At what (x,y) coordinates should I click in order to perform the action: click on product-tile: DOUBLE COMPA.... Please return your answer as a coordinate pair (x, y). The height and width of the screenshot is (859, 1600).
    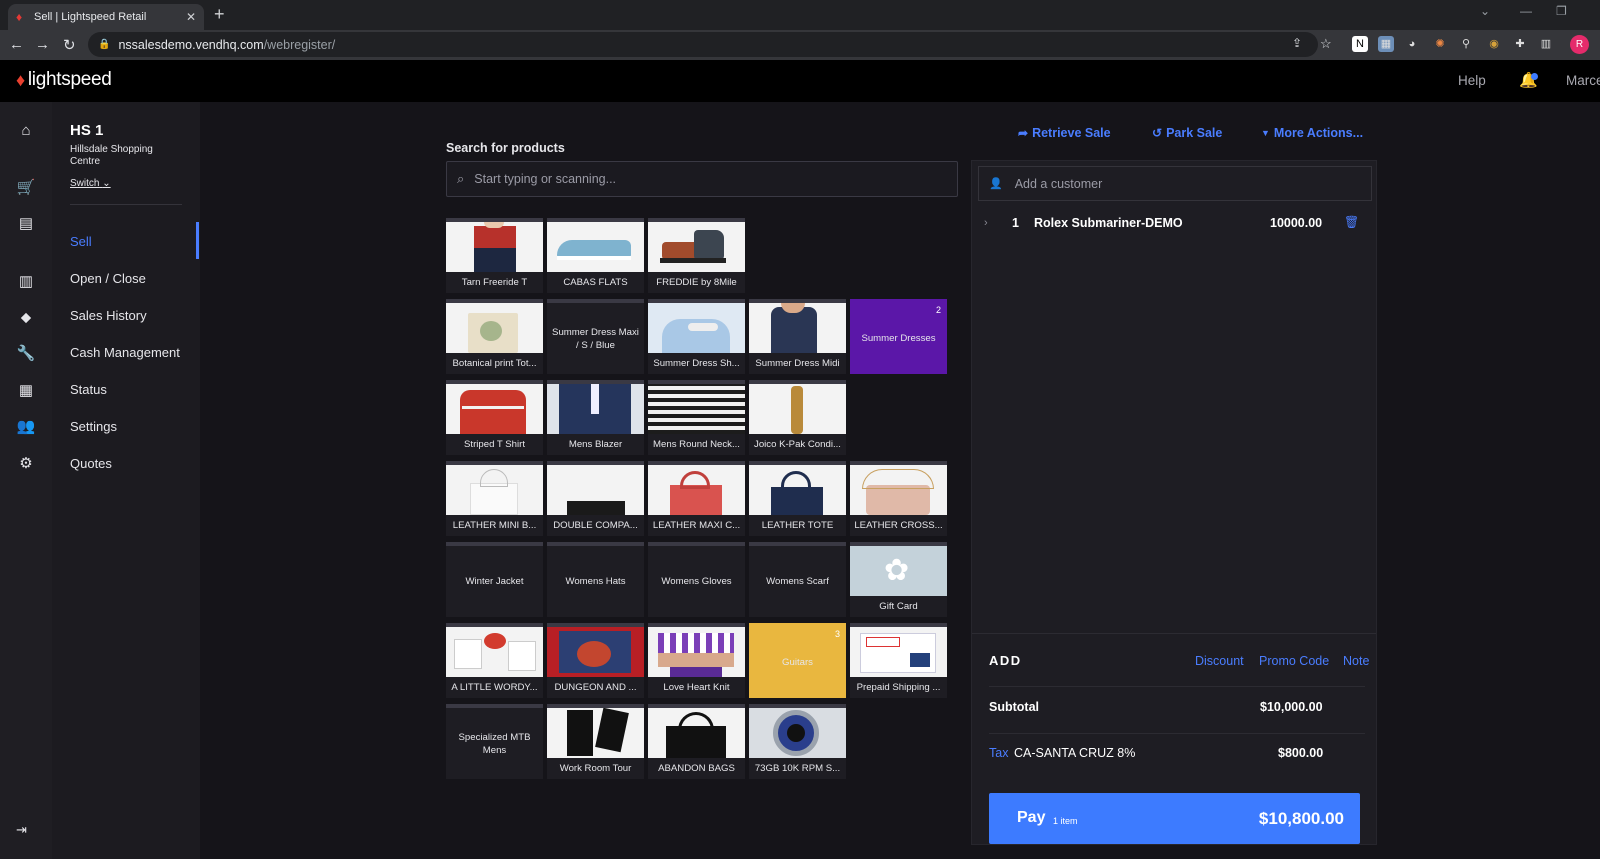
    Looking at the image, I should click on (595, 498).